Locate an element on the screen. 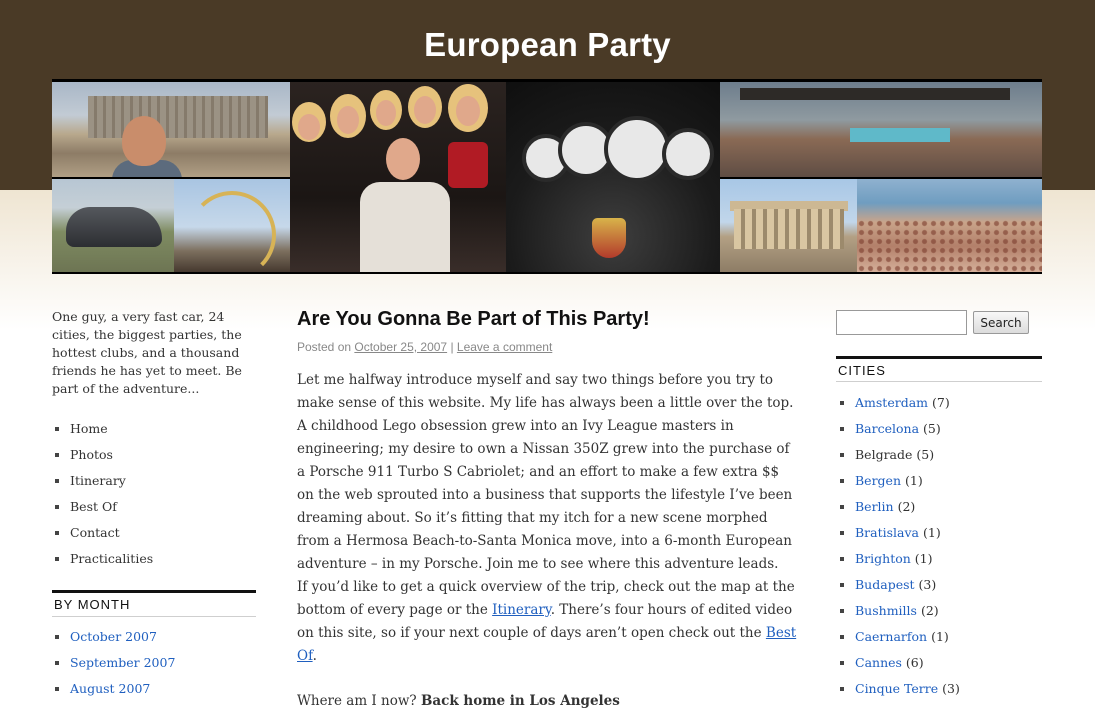 The height and width of the screenshot is (713, 1095). city-item: Berlin (2) is located at coordinates (898, 511).